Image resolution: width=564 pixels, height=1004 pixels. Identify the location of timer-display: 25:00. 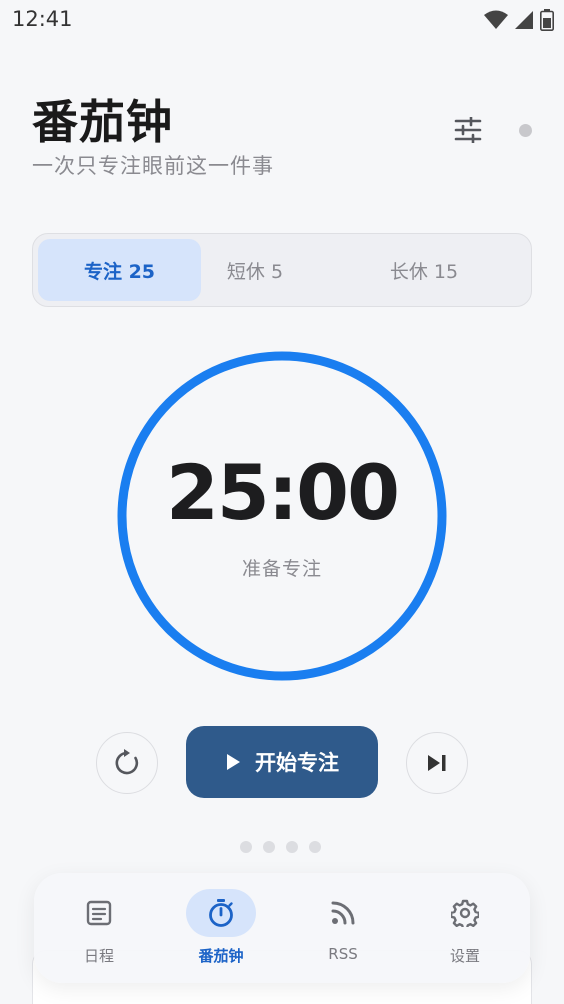
(283, 492).